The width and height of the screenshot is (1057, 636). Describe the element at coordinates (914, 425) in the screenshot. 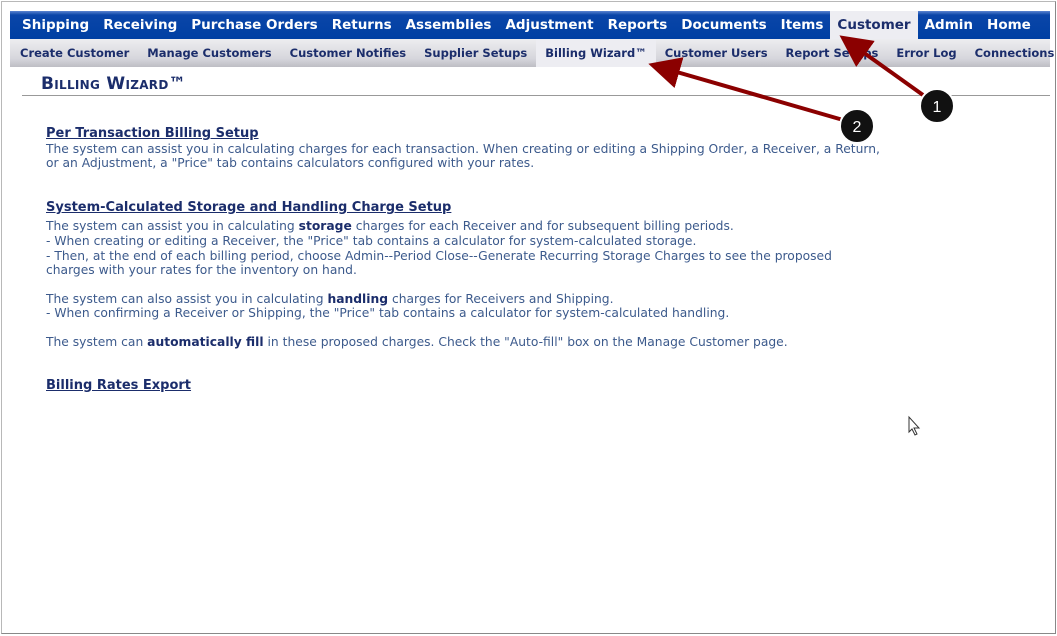

I see `mouse-cursor-icon` at that location.